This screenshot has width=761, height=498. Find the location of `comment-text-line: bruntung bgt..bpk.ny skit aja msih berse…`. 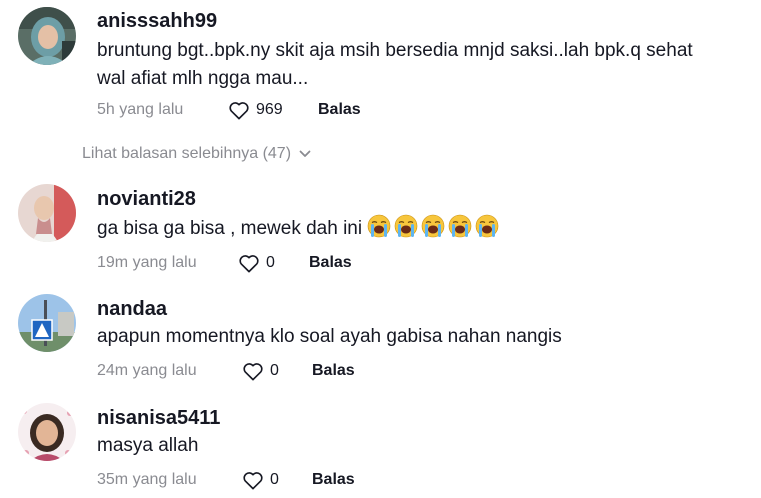

comment-text-line: bruntung bgt..bpk.ny skit aja msih berse… is located at coordinates (395, 50).